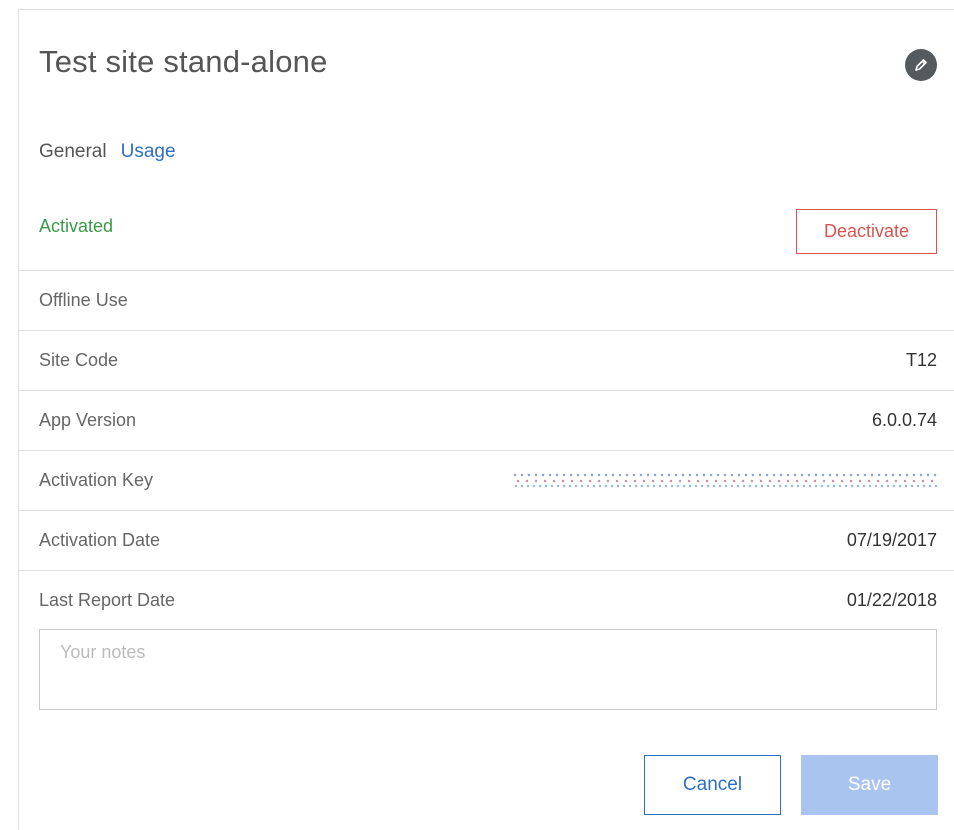  Describe the element at coordinates (107, 152) in the screenshot. I see `tab-bar: General Usage` at that location.